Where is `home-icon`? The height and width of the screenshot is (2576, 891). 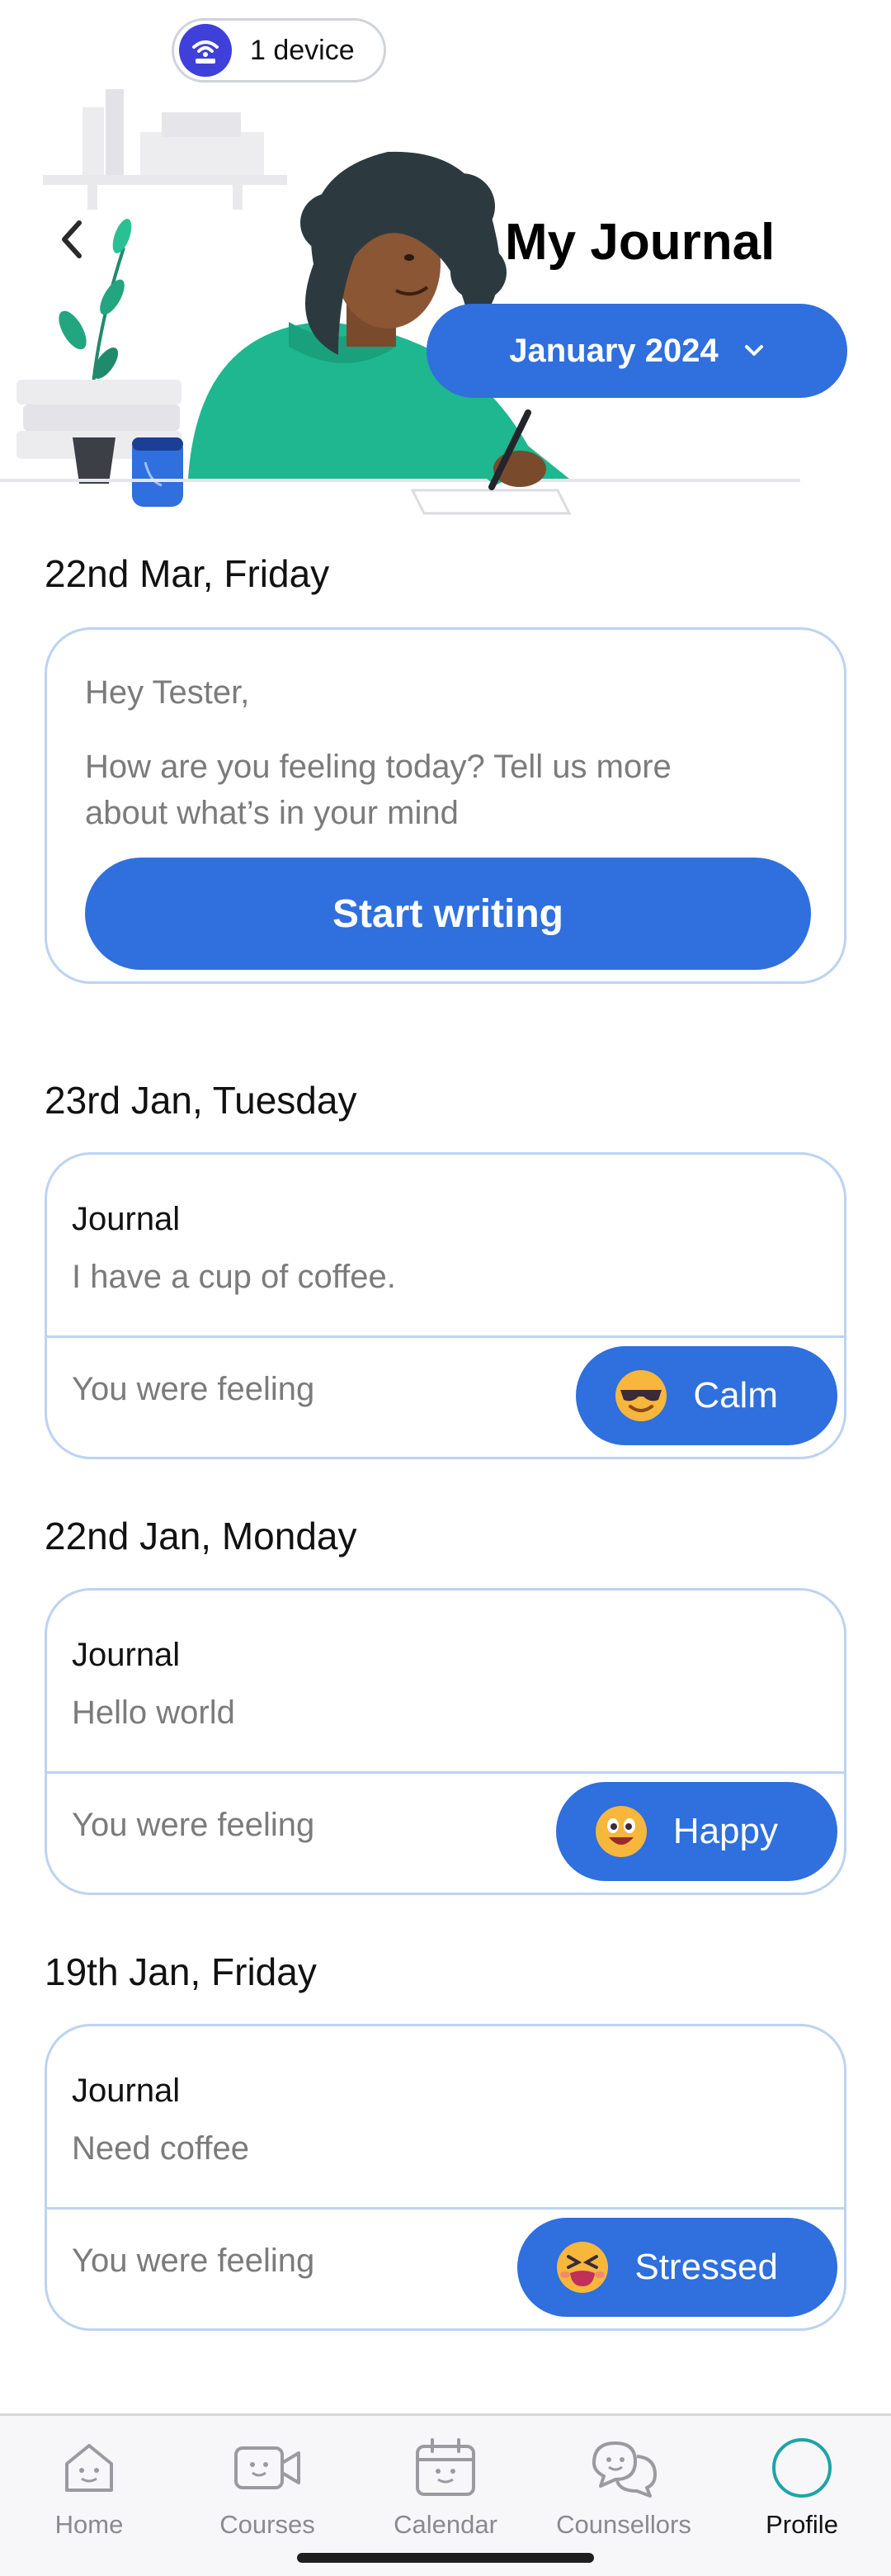 home-icon is located at coordinates (89, 2468).